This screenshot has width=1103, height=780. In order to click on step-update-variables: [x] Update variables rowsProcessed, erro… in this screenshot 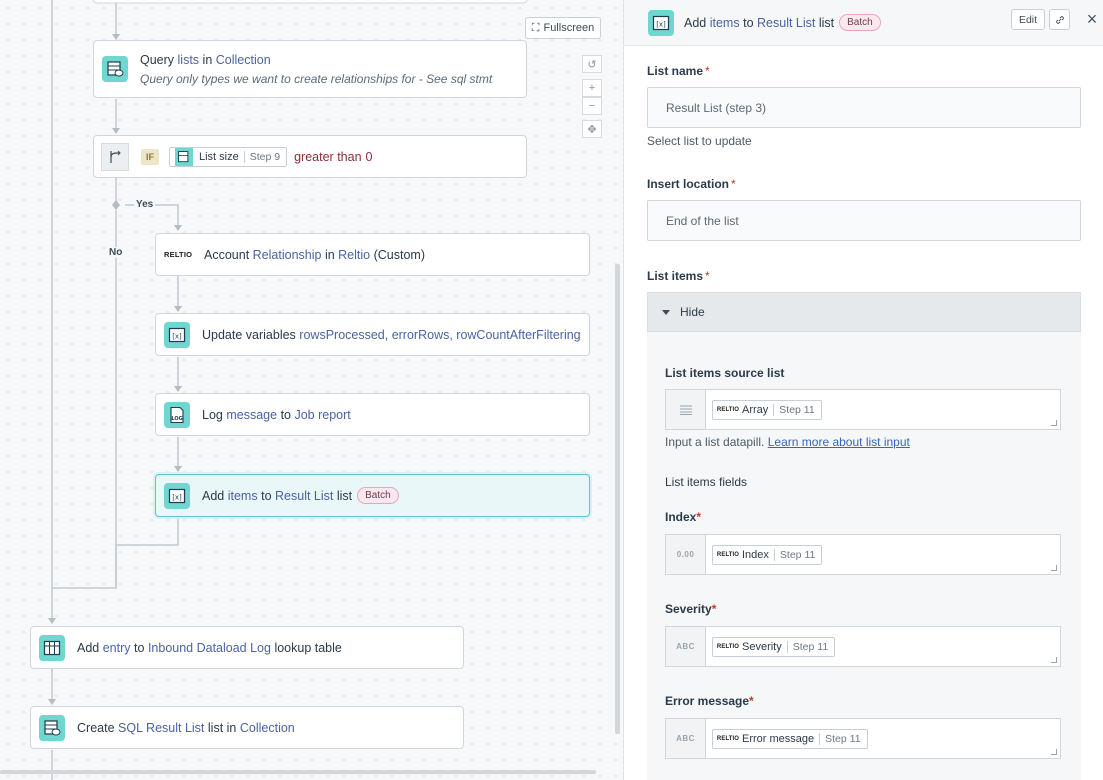, I will do `click(372, 334)`.